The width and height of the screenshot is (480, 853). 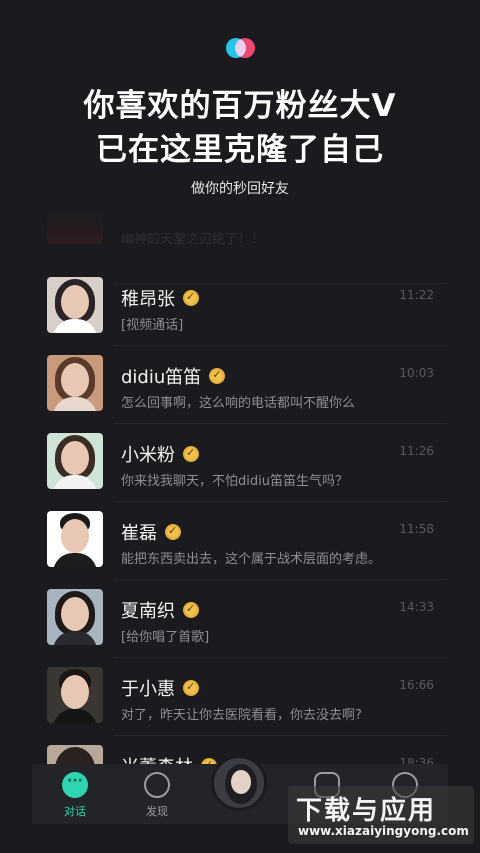 I want to click on headline-line1: 你喜欢的百万粉丝大V, so click(x=240, y=106).